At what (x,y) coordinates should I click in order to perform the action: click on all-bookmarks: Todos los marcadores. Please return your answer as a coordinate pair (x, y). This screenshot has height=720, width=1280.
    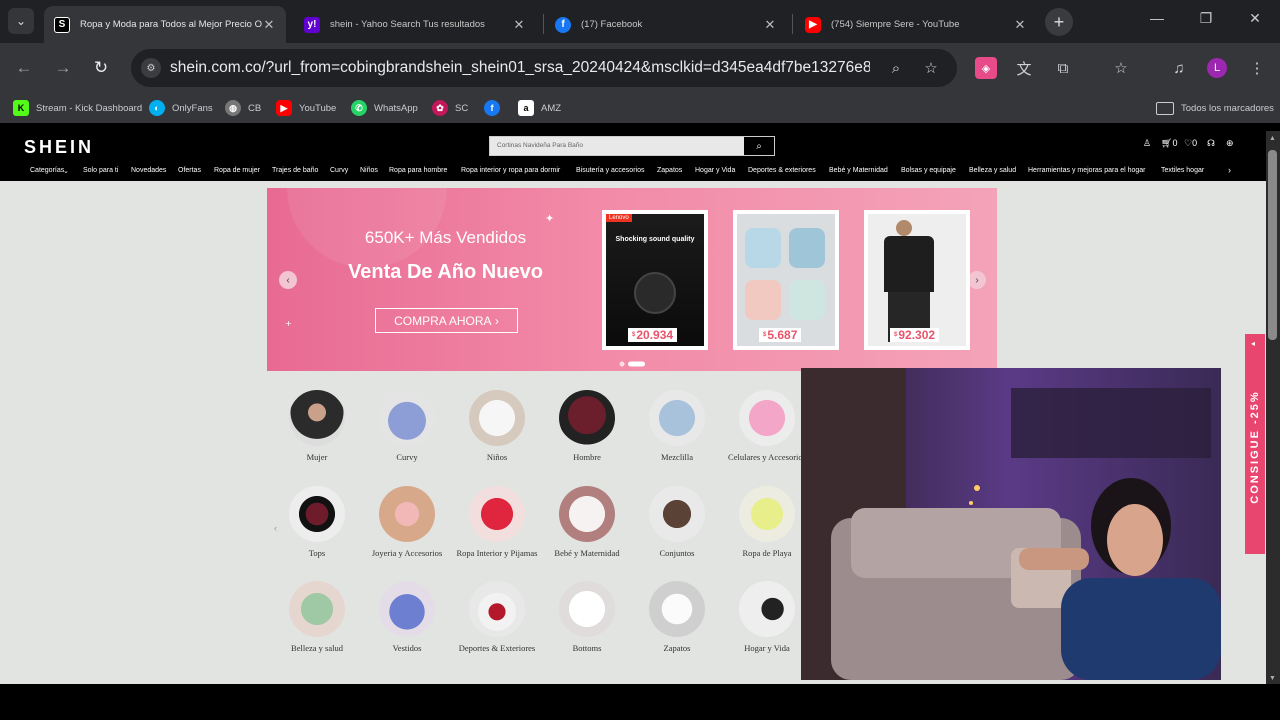
    Looking at the image, I should click on (1215, 108).